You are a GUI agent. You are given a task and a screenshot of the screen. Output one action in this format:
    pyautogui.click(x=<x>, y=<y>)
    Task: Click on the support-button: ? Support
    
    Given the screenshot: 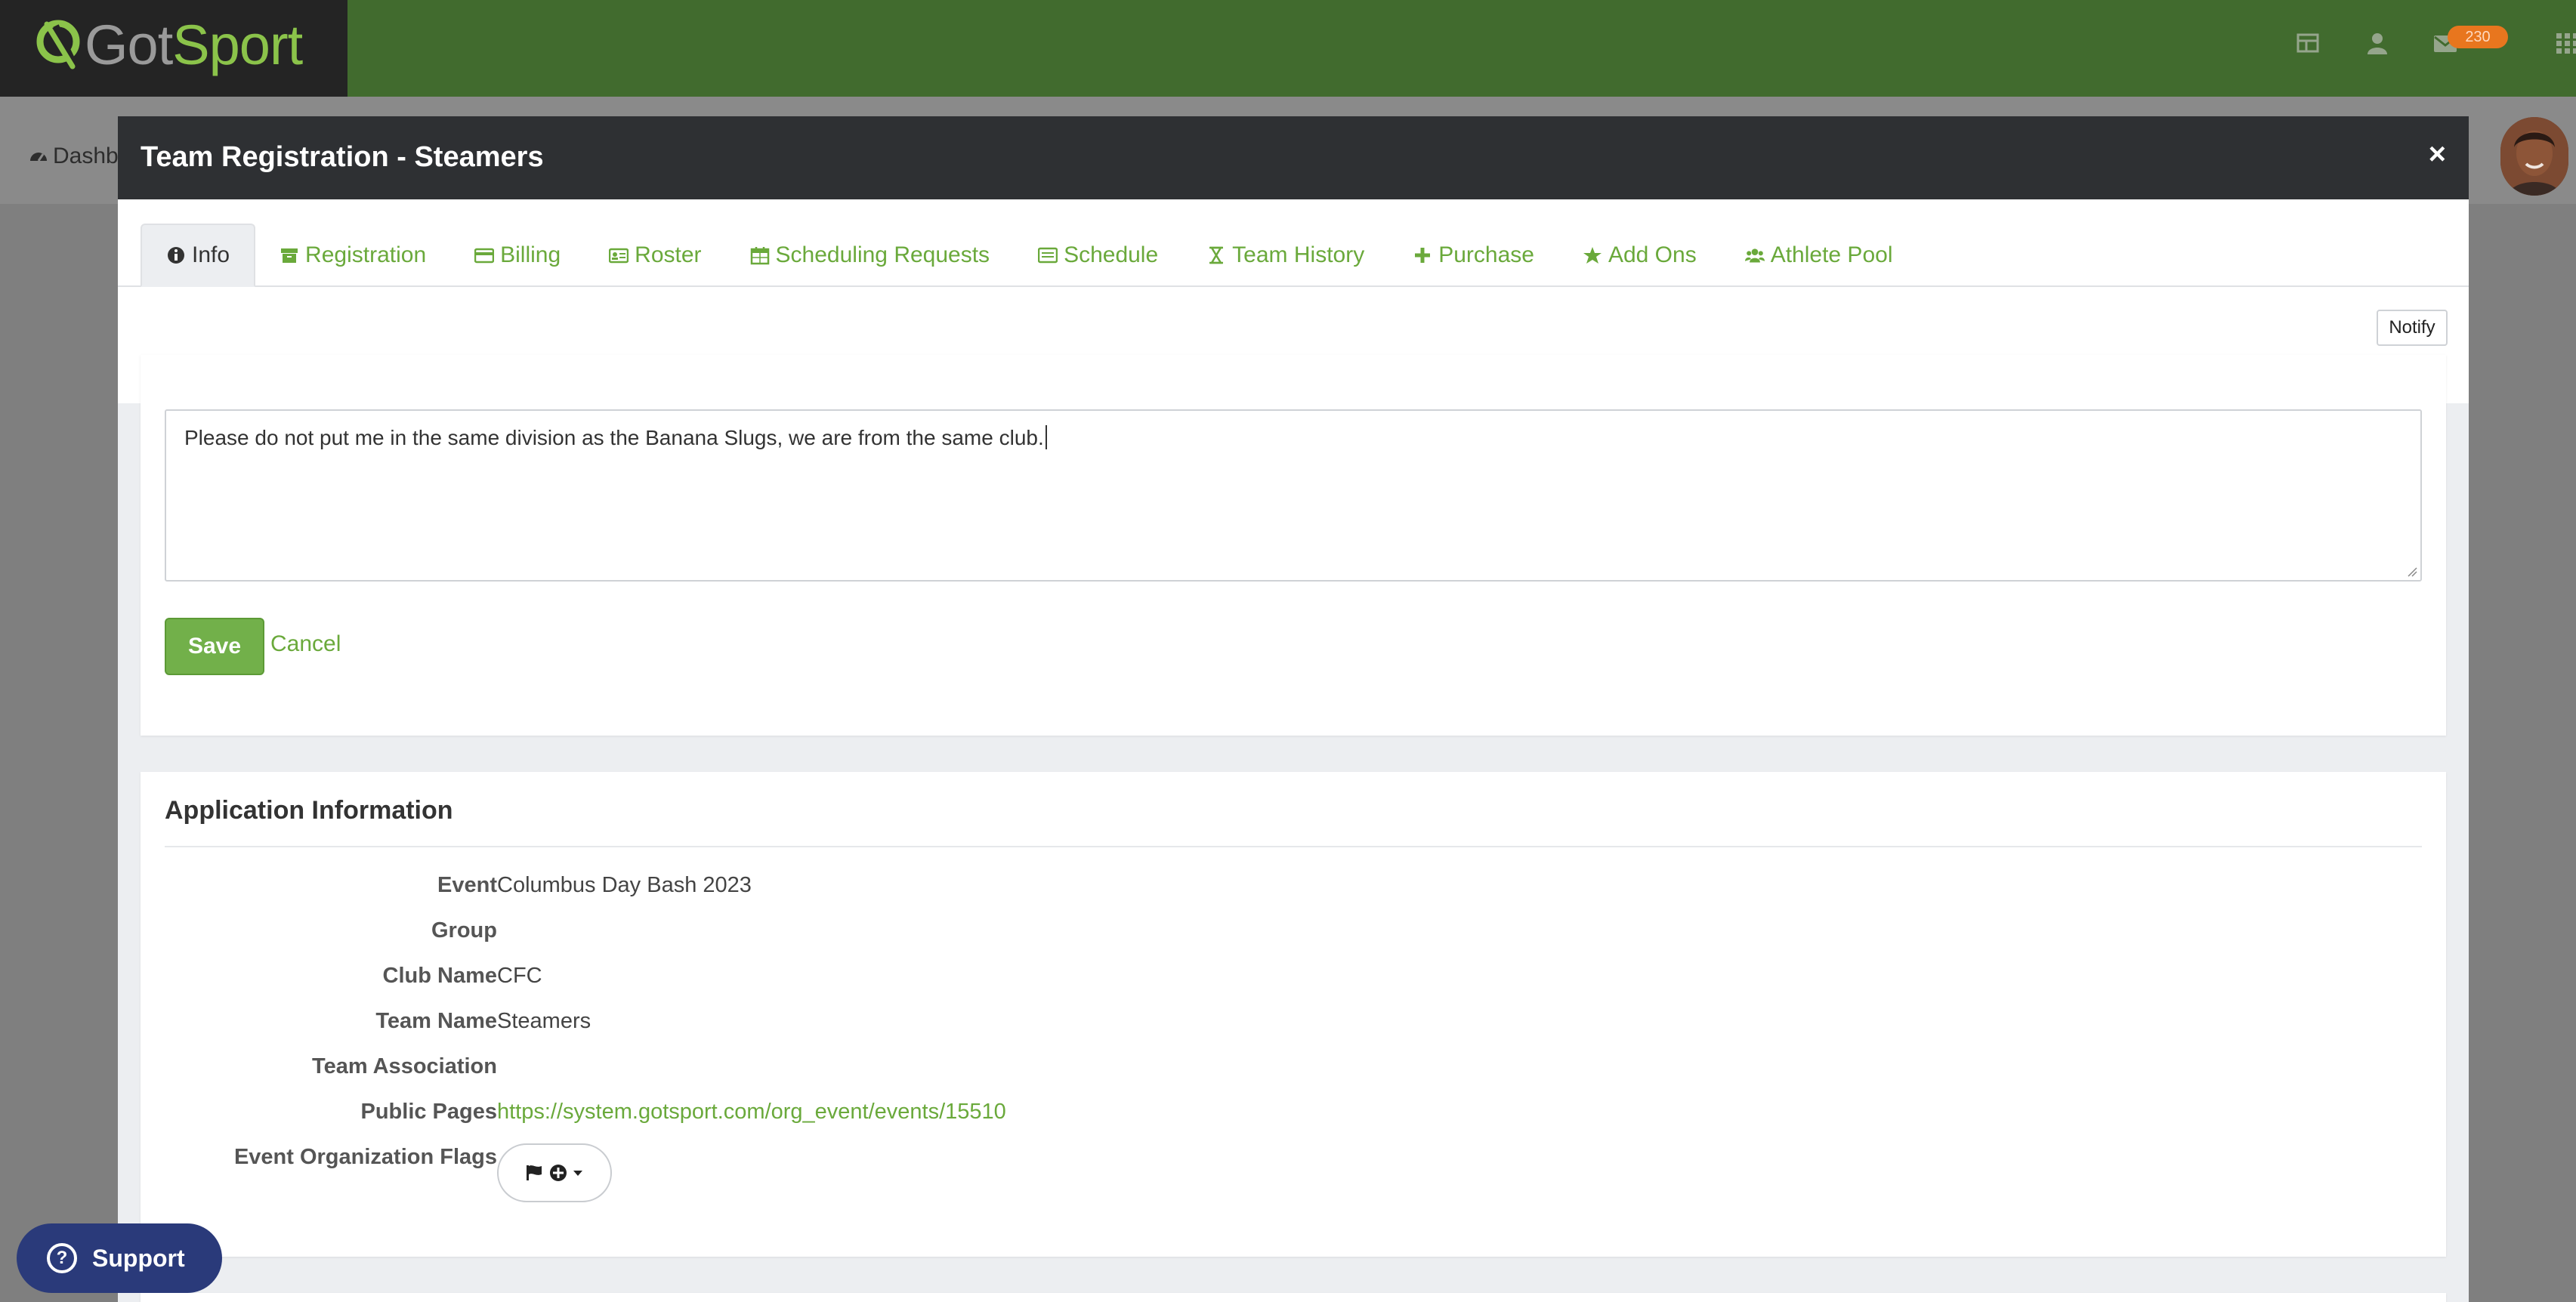 What is the action you would take?
    pyautogui.click(x=119, y=1258)
    